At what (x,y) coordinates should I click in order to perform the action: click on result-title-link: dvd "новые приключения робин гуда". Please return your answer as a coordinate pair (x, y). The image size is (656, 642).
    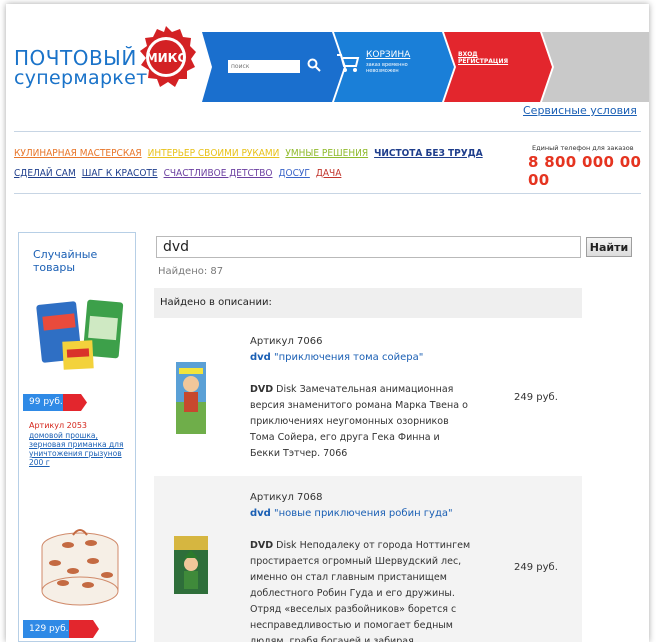
    Looking at the image, I should click on (351, 513).